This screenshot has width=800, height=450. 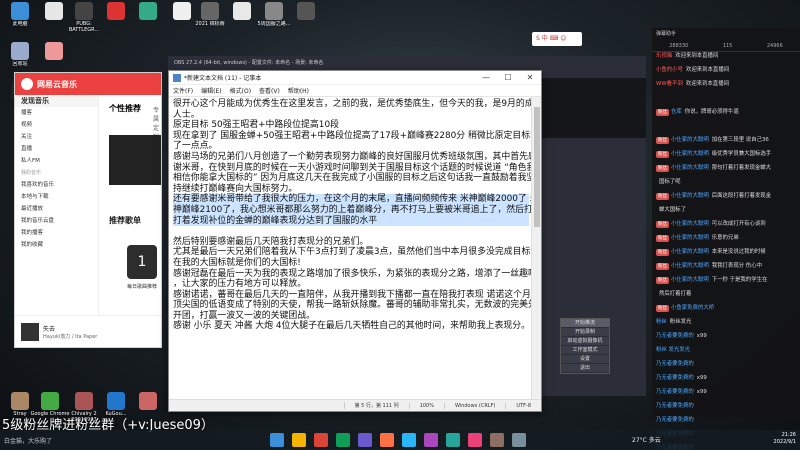 I want to click on danmaku-username: 仓库, so click(x=676, y=112).